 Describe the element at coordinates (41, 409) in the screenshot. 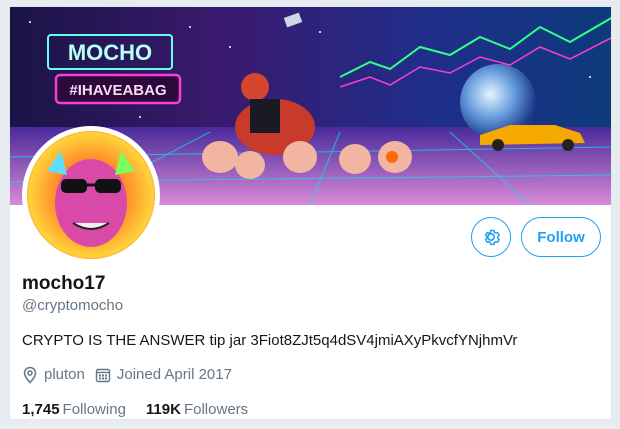

I see `following-count: 1,745` at that location.